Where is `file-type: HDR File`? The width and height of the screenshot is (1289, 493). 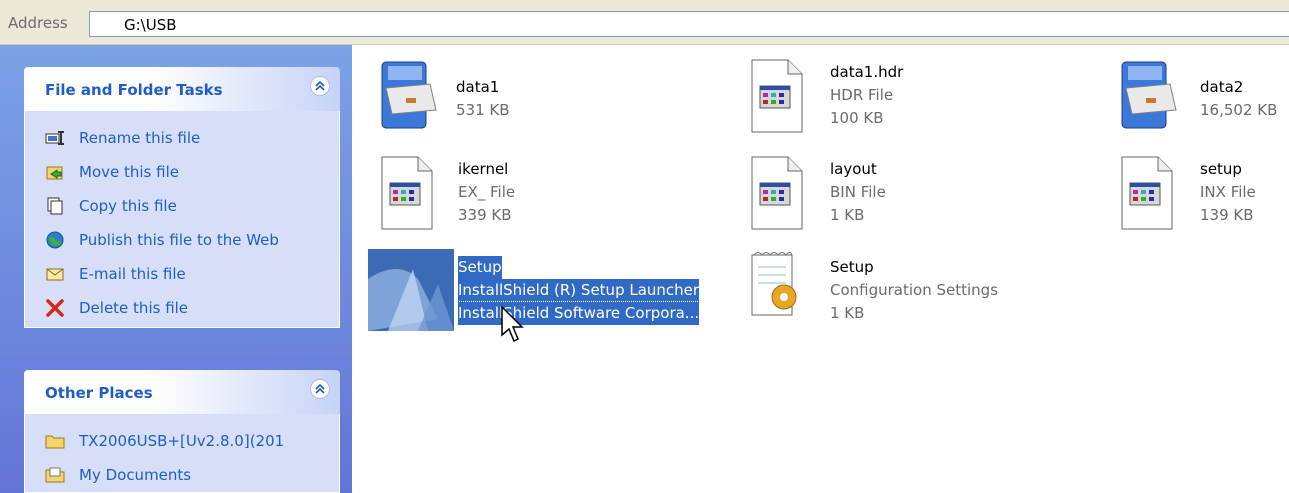
file-type: HDR File is located at coordinates (862, 95).